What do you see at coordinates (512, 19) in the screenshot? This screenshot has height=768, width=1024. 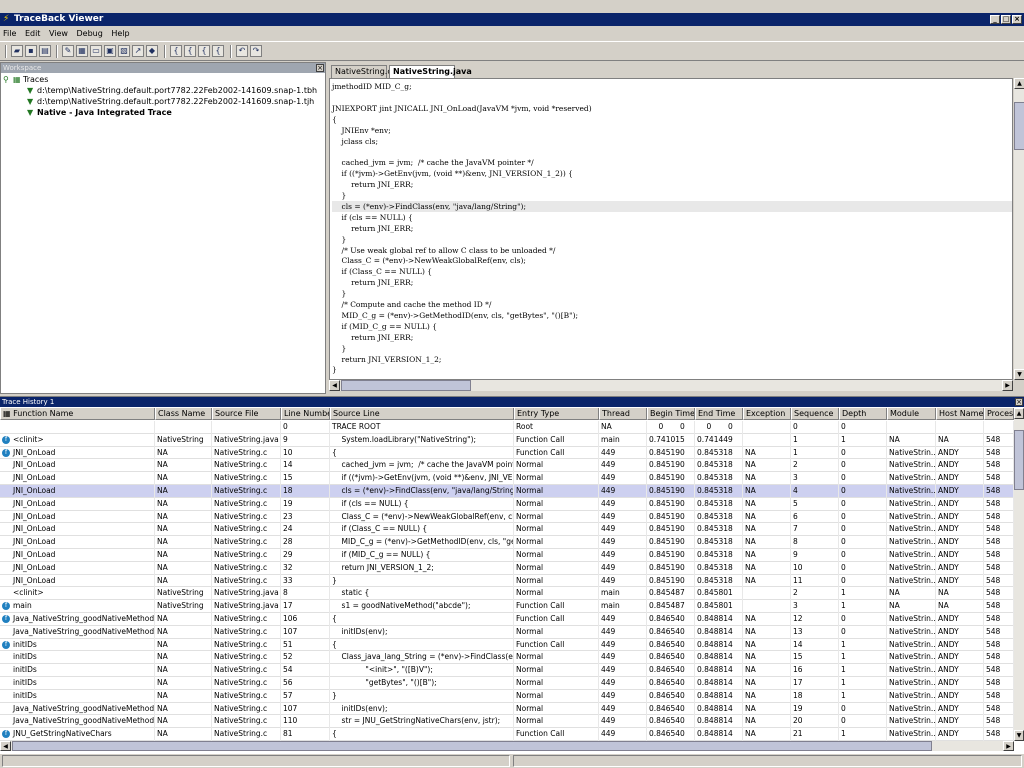 I see `title-bar: ⚡ TraceBack Viewer _ □ ×` at bounding box center [512, 19].